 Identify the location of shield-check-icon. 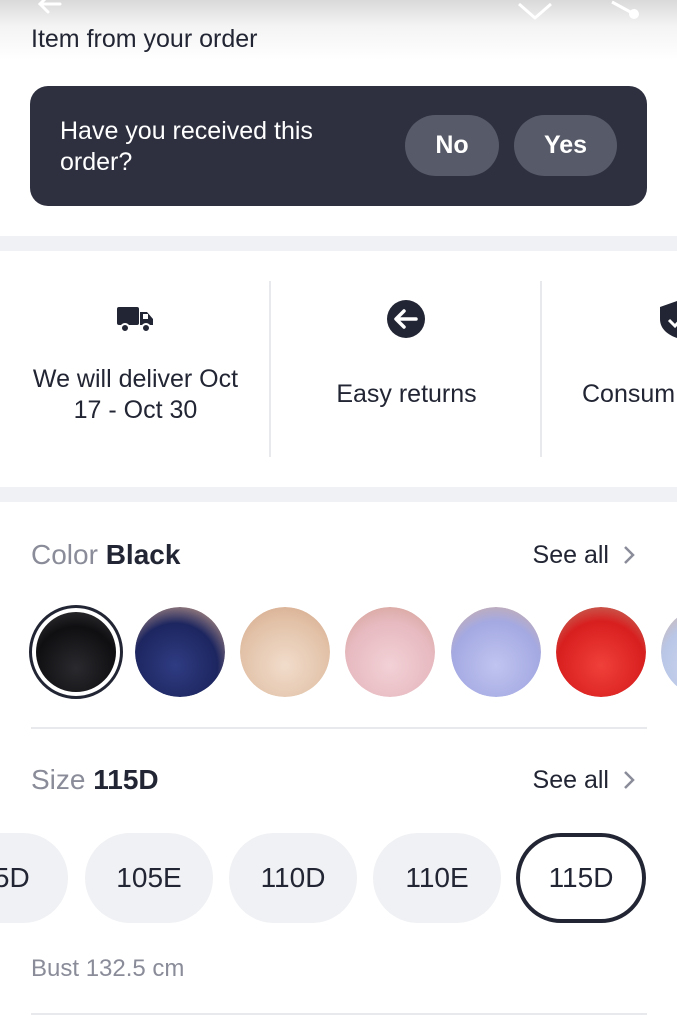
(668, 319).